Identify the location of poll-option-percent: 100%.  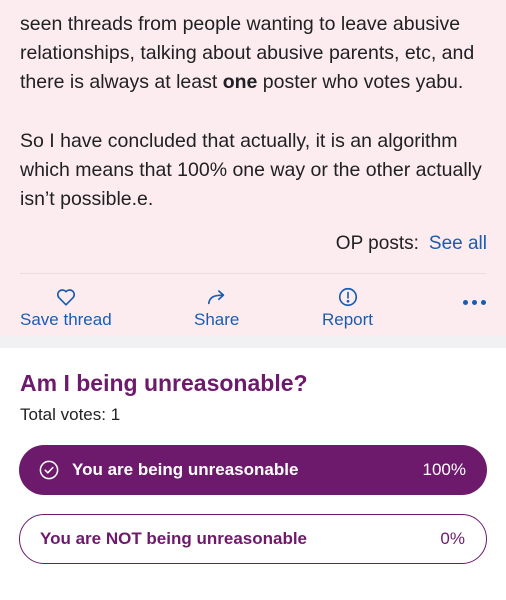
(444, 469).